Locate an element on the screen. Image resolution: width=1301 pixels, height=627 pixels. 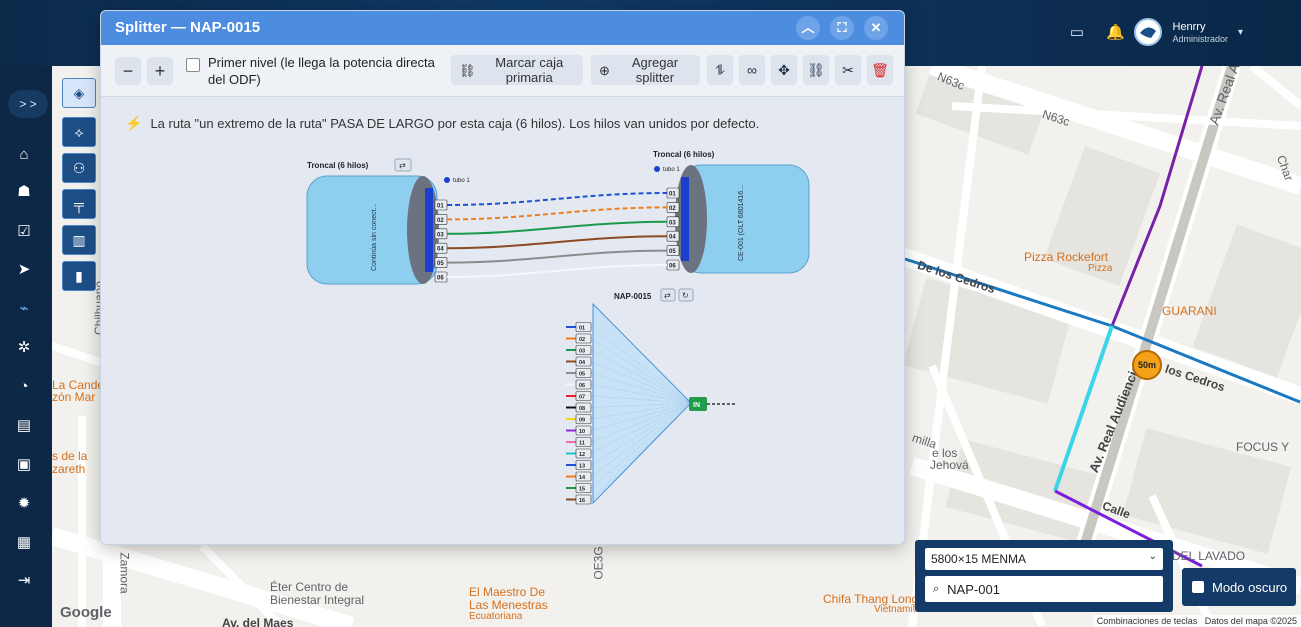
poi-label: Éter Centro de is located at coordinates (309, 587).